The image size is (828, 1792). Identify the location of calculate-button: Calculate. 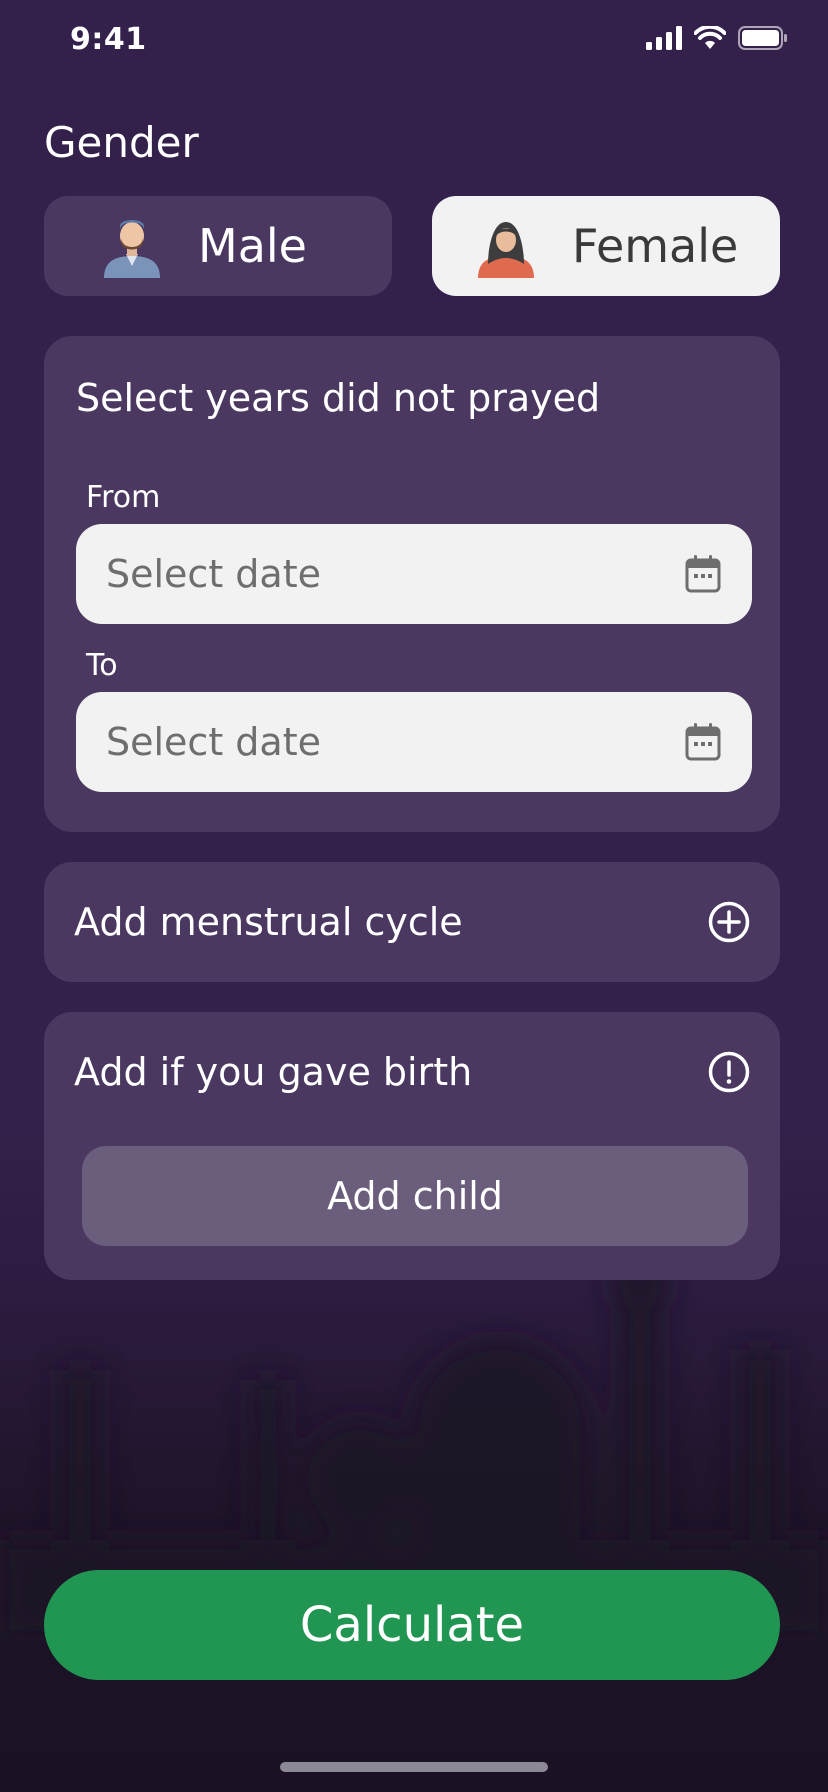
(412, 1625).